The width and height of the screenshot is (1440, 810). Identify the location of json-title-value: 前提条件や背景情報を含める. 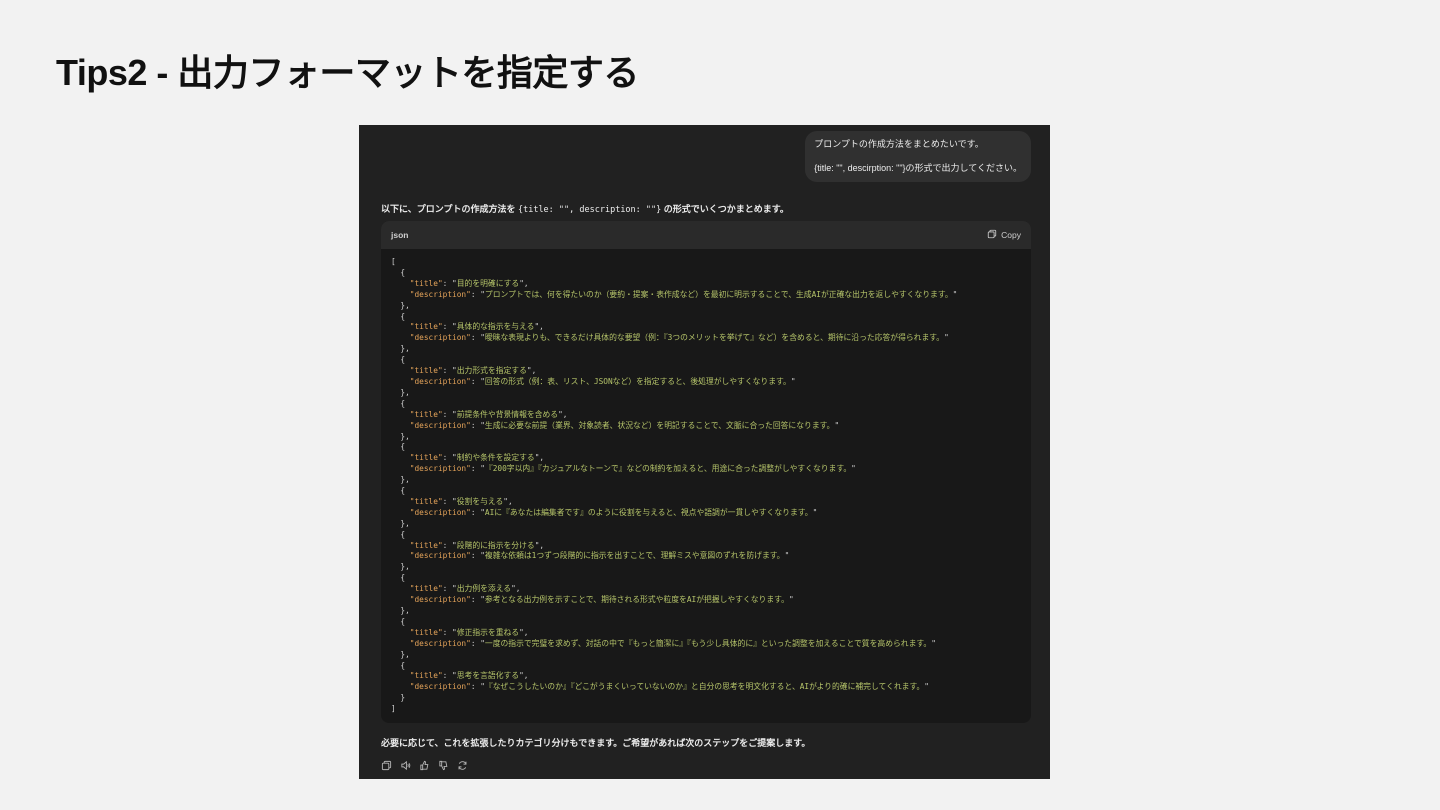
(507, 414).